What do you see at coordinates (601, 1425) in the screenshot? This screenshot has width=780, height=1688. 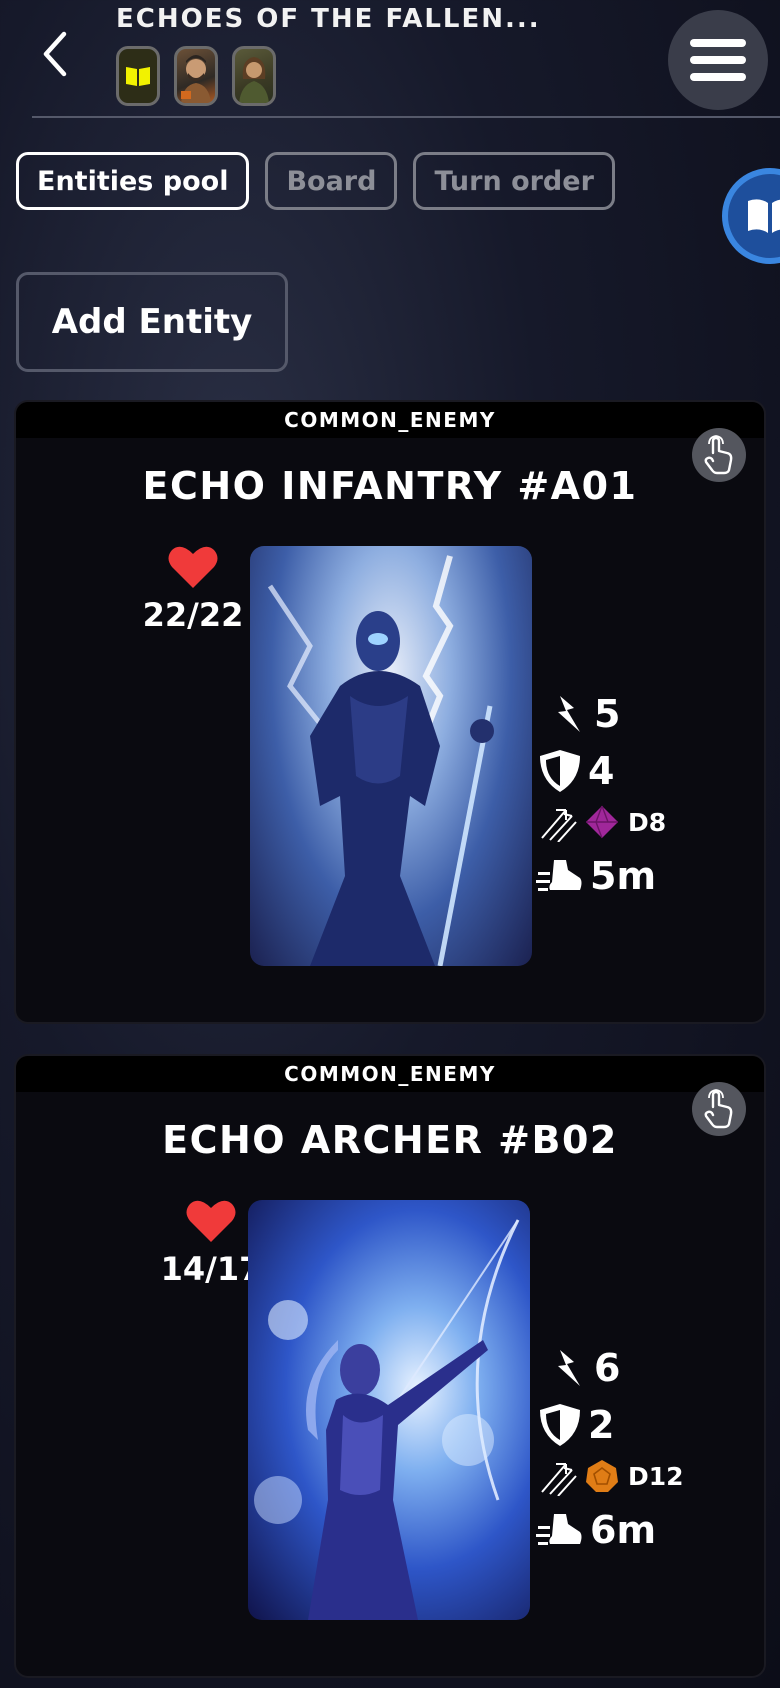 I see `defense-value: 2` at bounding box center [601, 1425].